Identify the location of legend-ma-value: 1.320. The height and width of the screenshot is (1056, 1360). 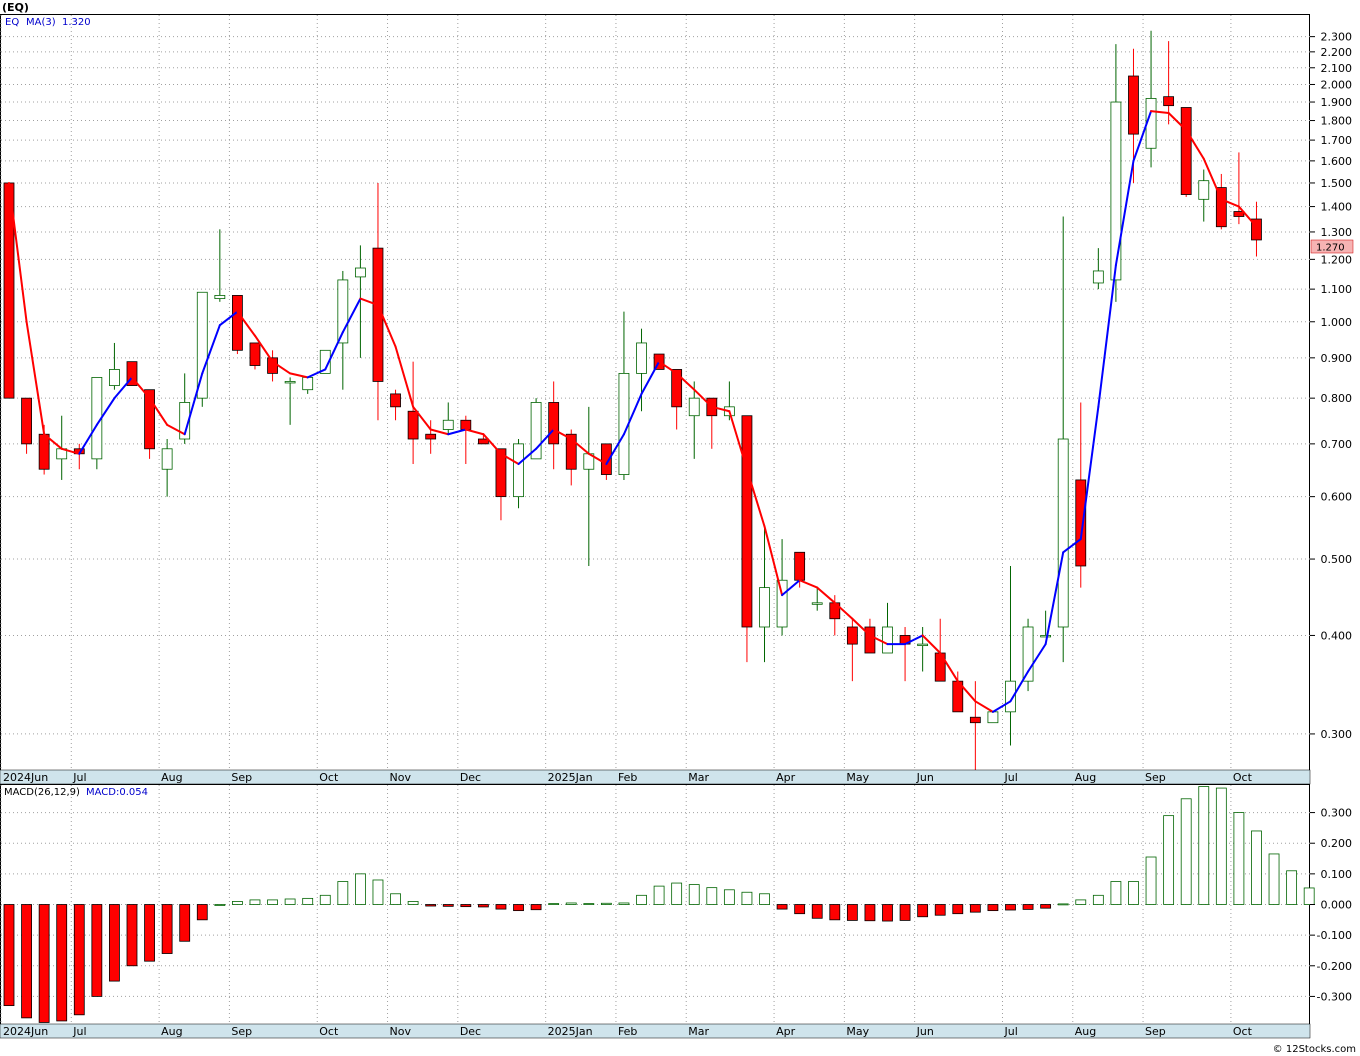
(76, 22).